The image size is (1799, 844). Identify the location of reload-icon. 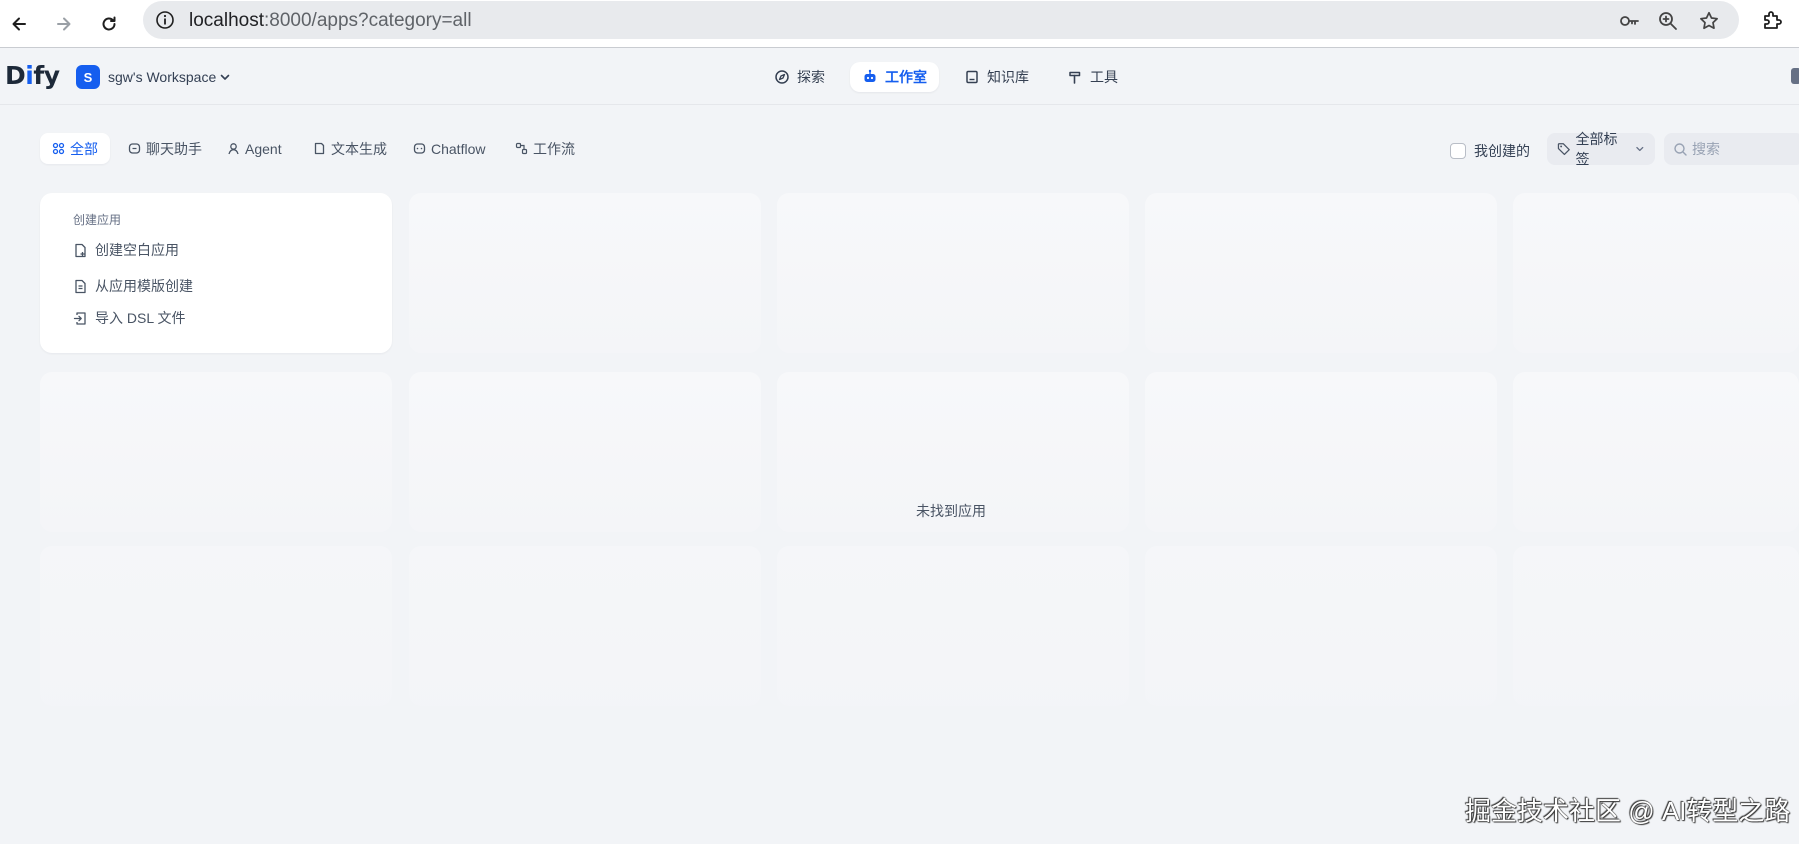
(109, 23).